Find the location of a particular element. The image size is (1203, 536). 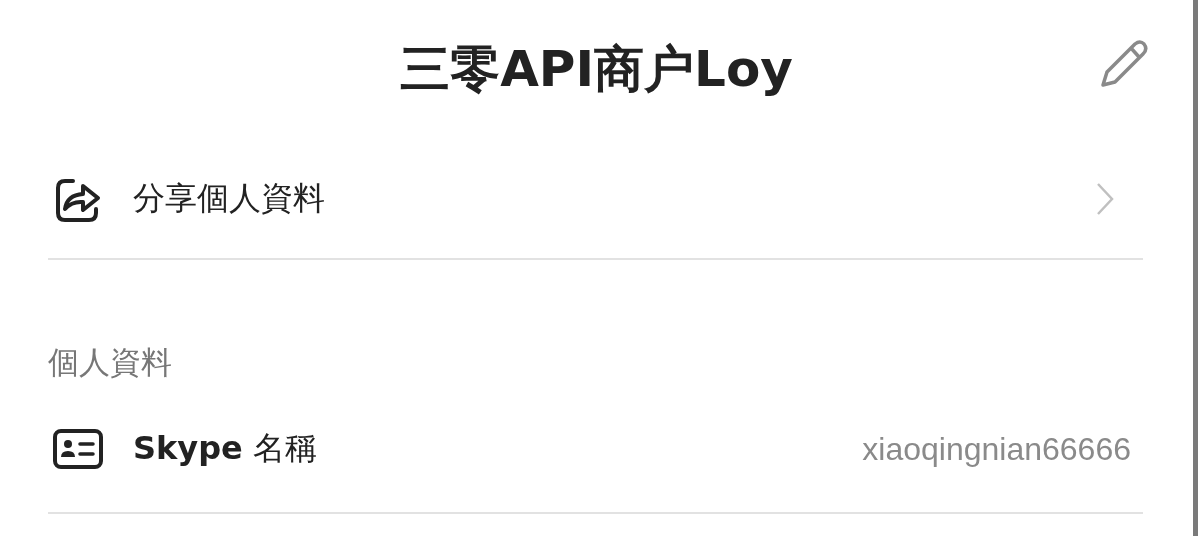

contact-card-icon is located at coordinates (78, 449).